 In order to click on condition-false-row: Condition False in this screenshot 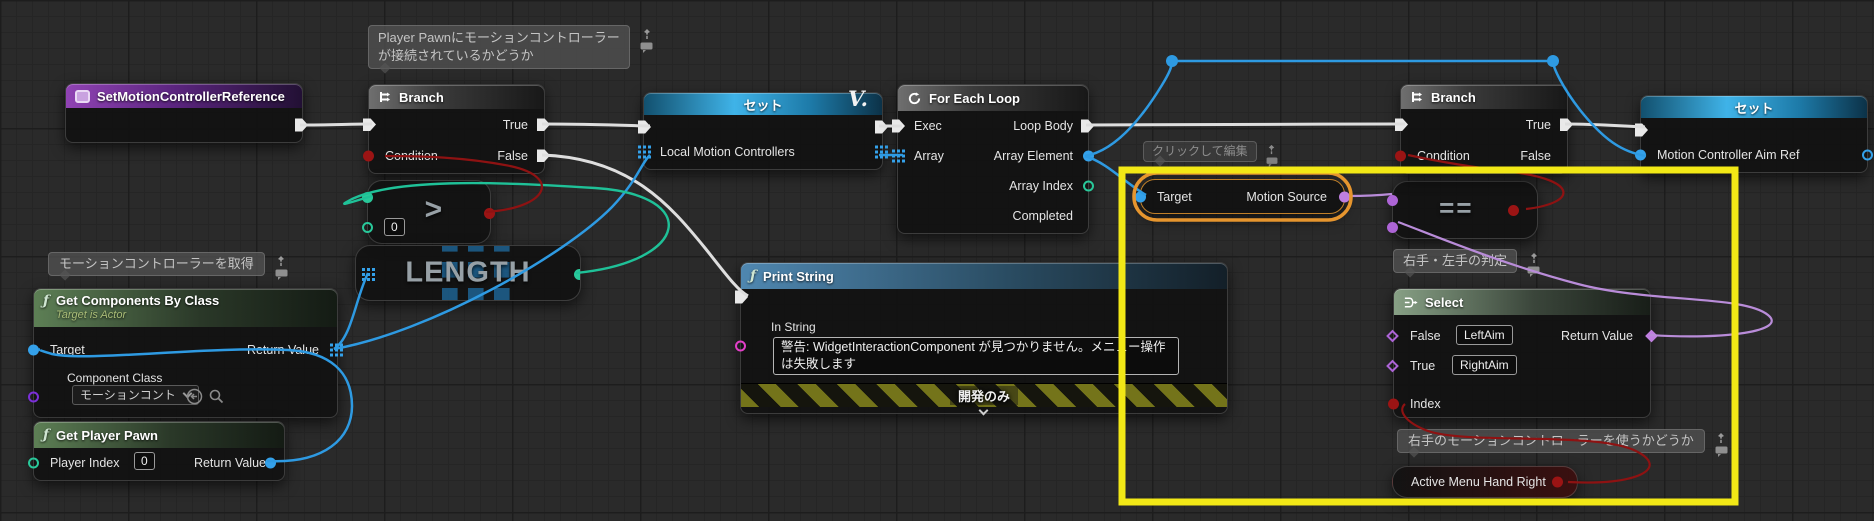, I will do `click(456, 155)`.